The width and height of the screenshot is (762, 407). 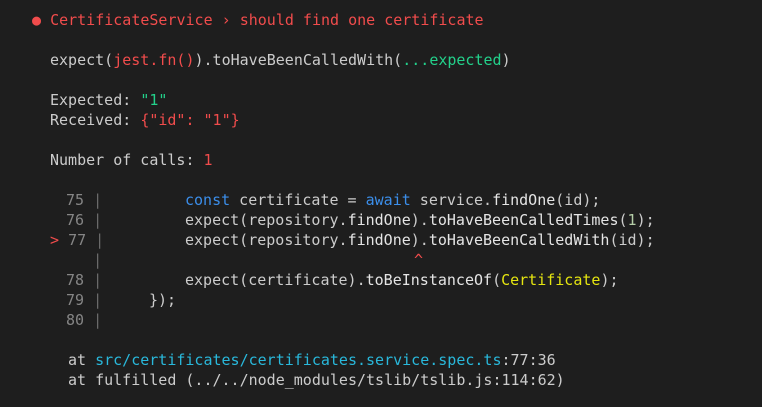 I want to click on code-caret-line: |, so click(x=84, y=260).